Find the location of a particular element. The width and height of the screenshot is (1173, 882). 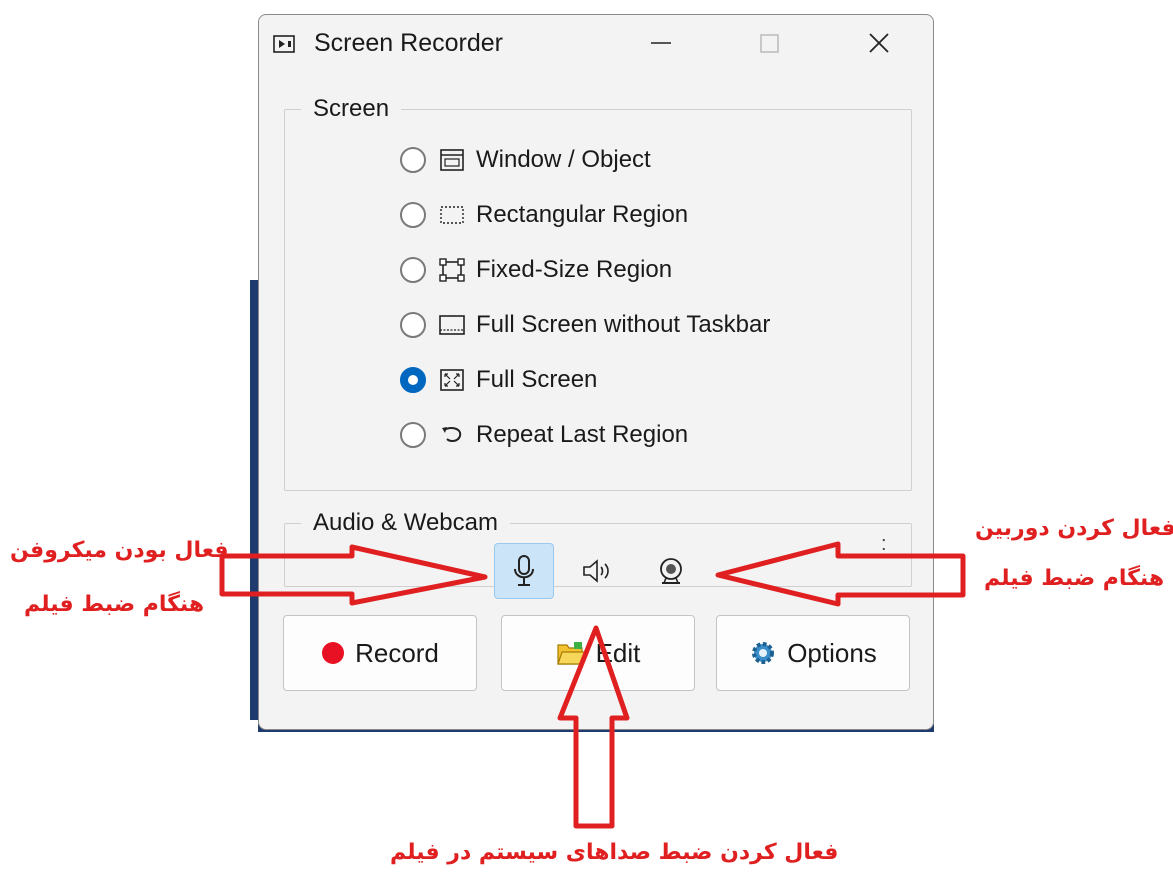

annotation-mic-line1: فعال بودن میکروفن is located at coordinates (119, 550).